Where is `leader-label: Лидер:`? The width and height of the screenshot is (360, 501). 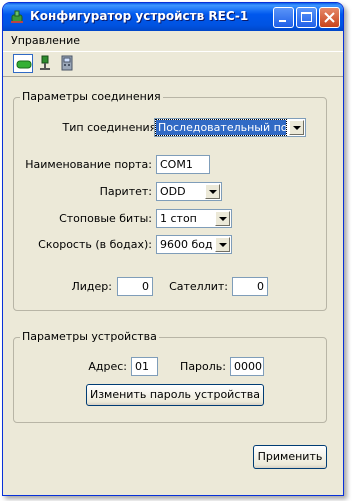 leader-label: Лидер: is located at coordinates (91, 286).